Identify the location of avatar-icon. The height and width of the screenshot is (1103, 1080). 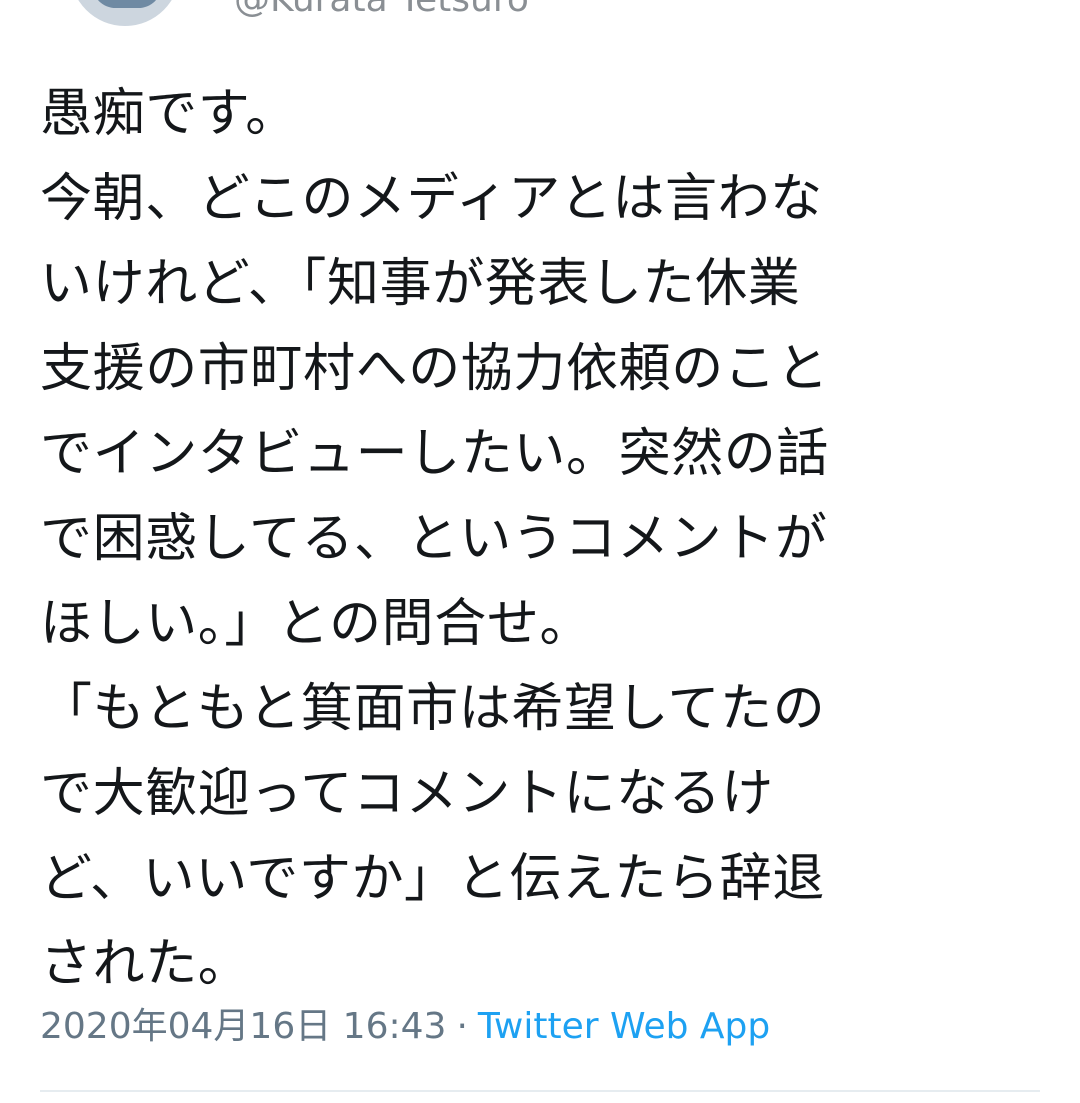
(127, 4).